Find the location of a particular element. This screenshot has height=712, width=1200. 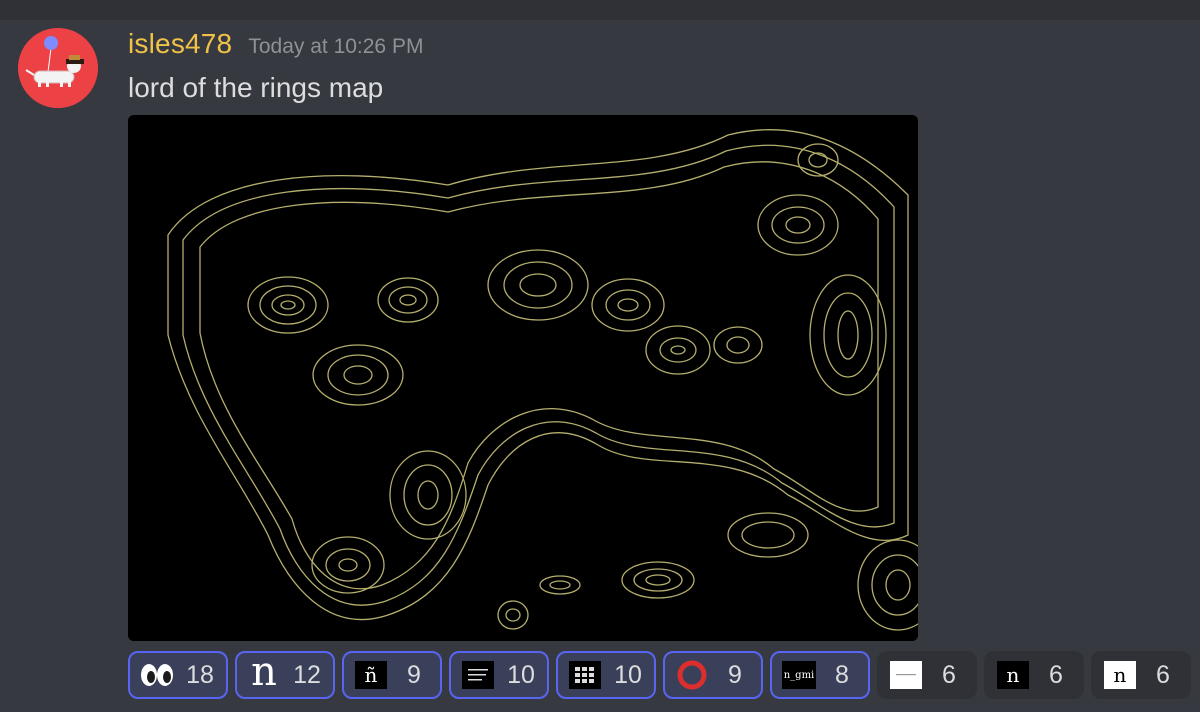

reaction-white-square: 6 is located at coordinates (927, 675).